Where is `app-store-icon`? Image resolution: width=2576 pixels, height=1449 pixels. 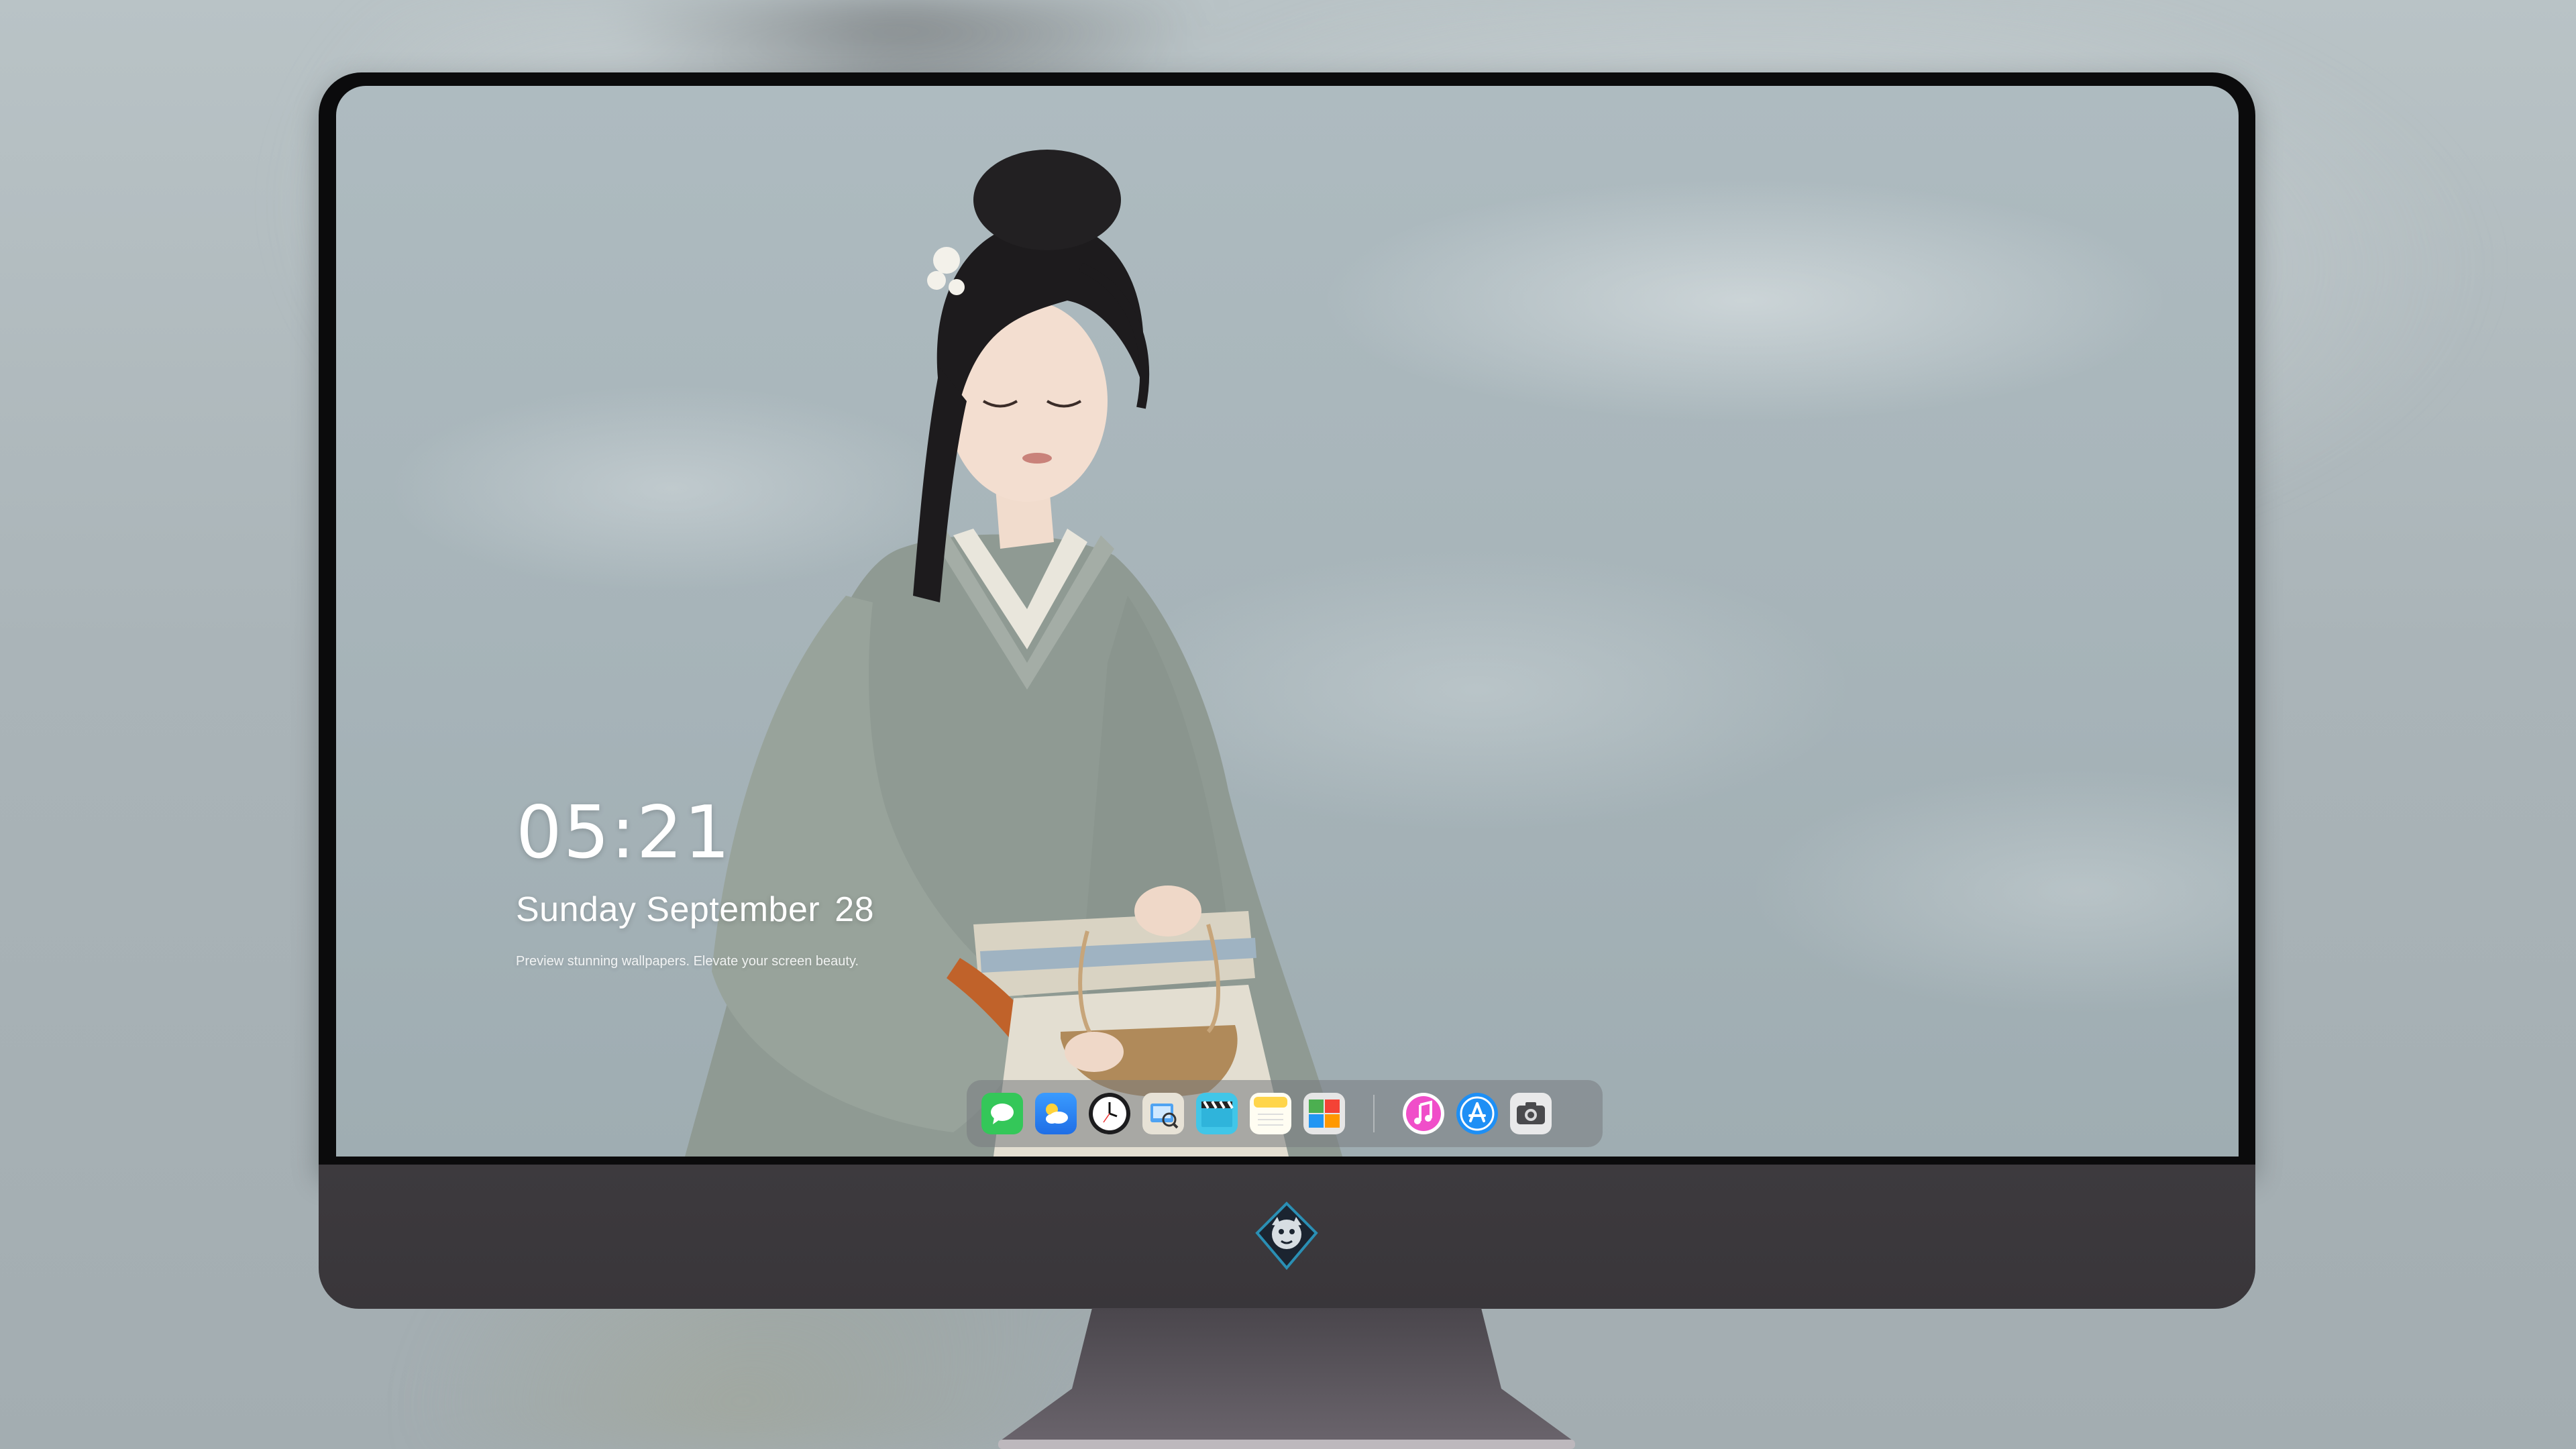 app-store-icon is located at coordinates (1477, 1113).